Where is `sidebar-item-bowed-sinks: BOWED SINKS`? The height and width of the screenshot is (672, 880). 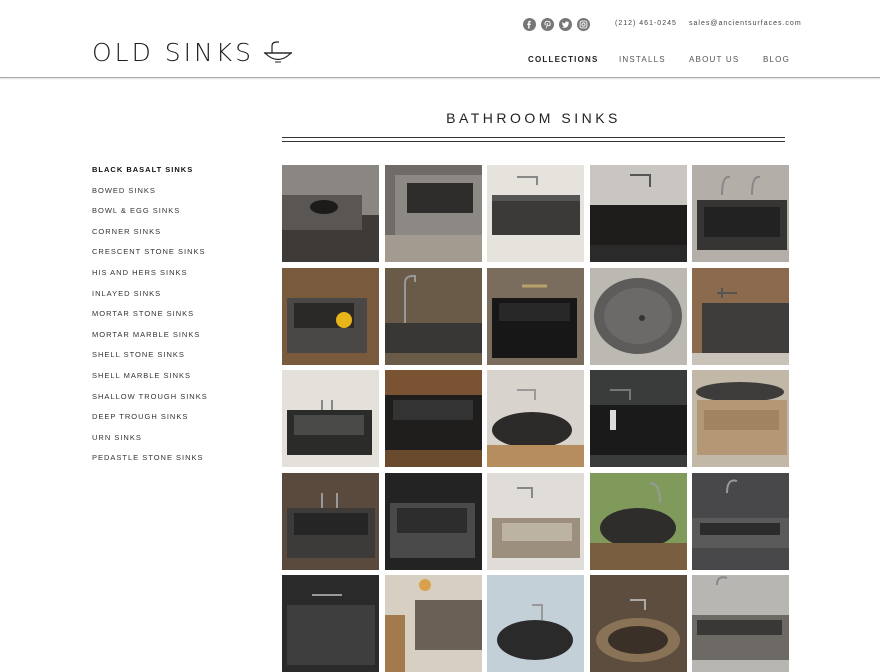 sidebar-item-bowed-sinks: BOWED SINKS is located at coordinates (150, 191).